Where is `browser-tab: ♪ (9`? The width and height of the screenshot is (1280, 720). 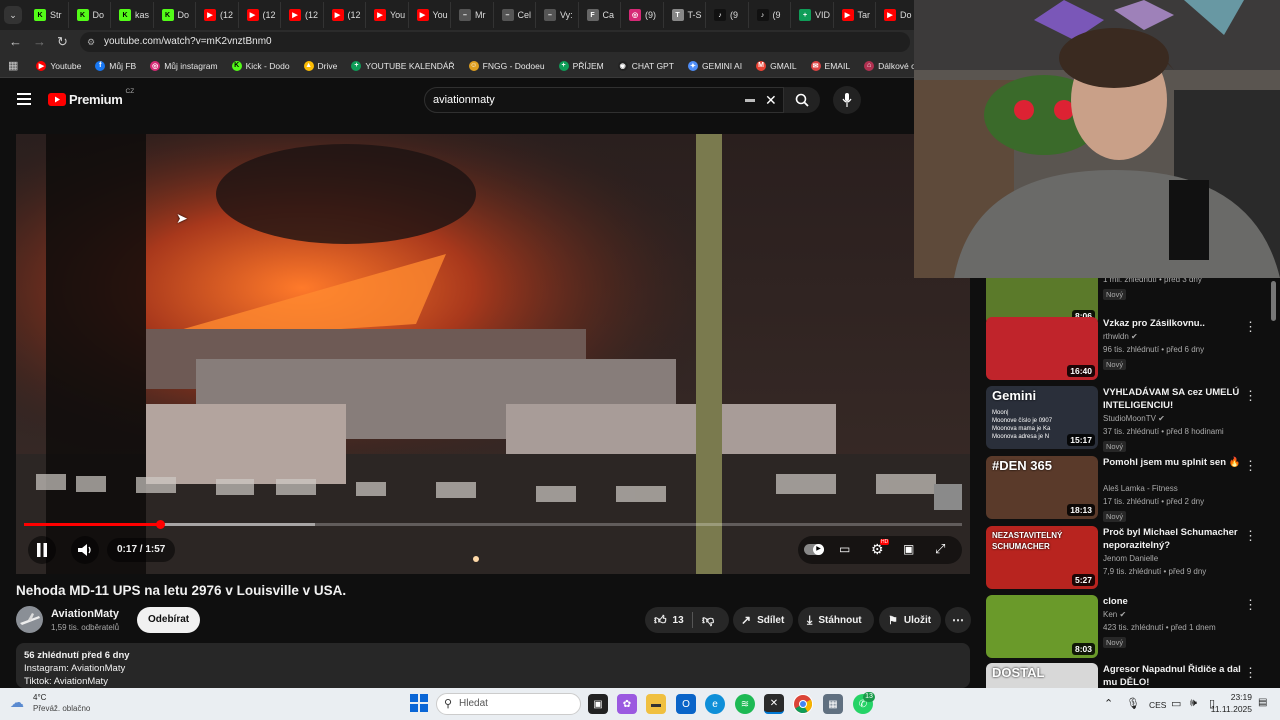 browser-tab: ♪ (9 is located at coordinates (727, 15).